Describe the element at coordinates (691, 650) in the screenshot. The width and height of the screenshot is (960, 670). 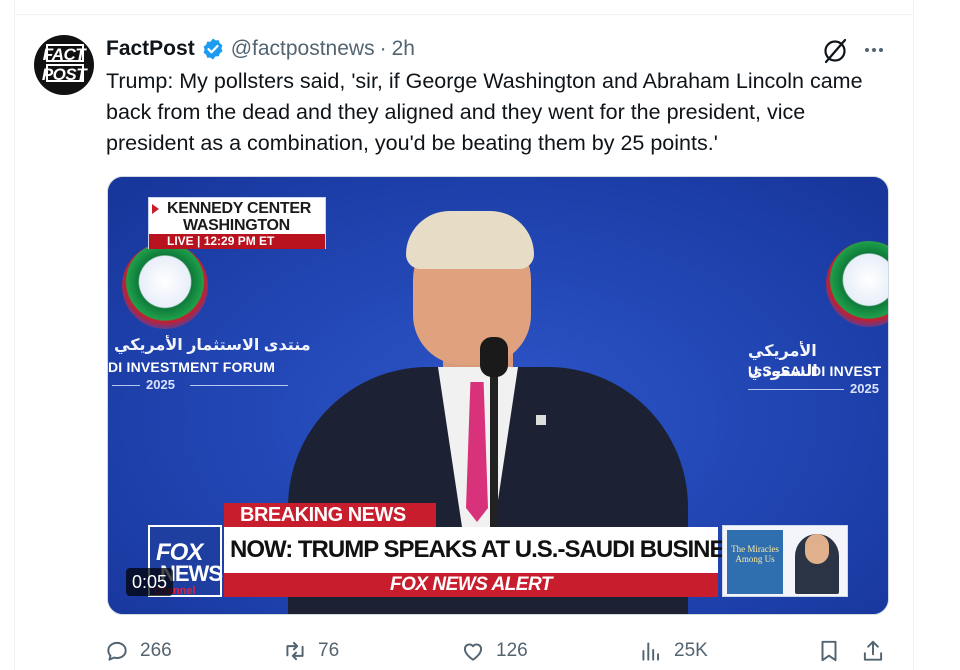
I see `views-count: 25K` at that location.